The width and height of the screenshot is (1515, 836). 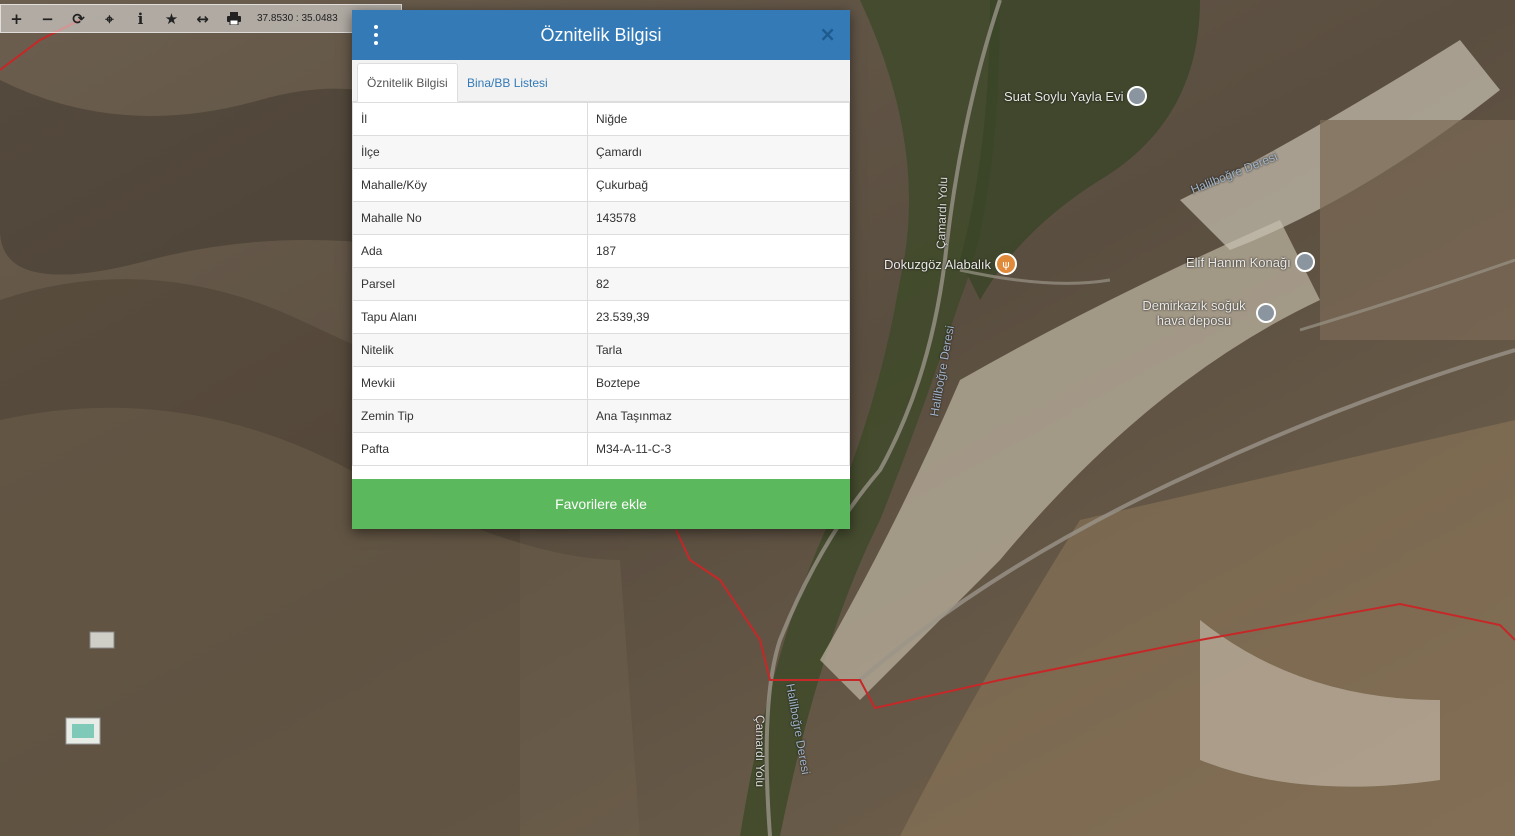 I want to click on attribute-key: Nitelik, so click(x=470, y=350).